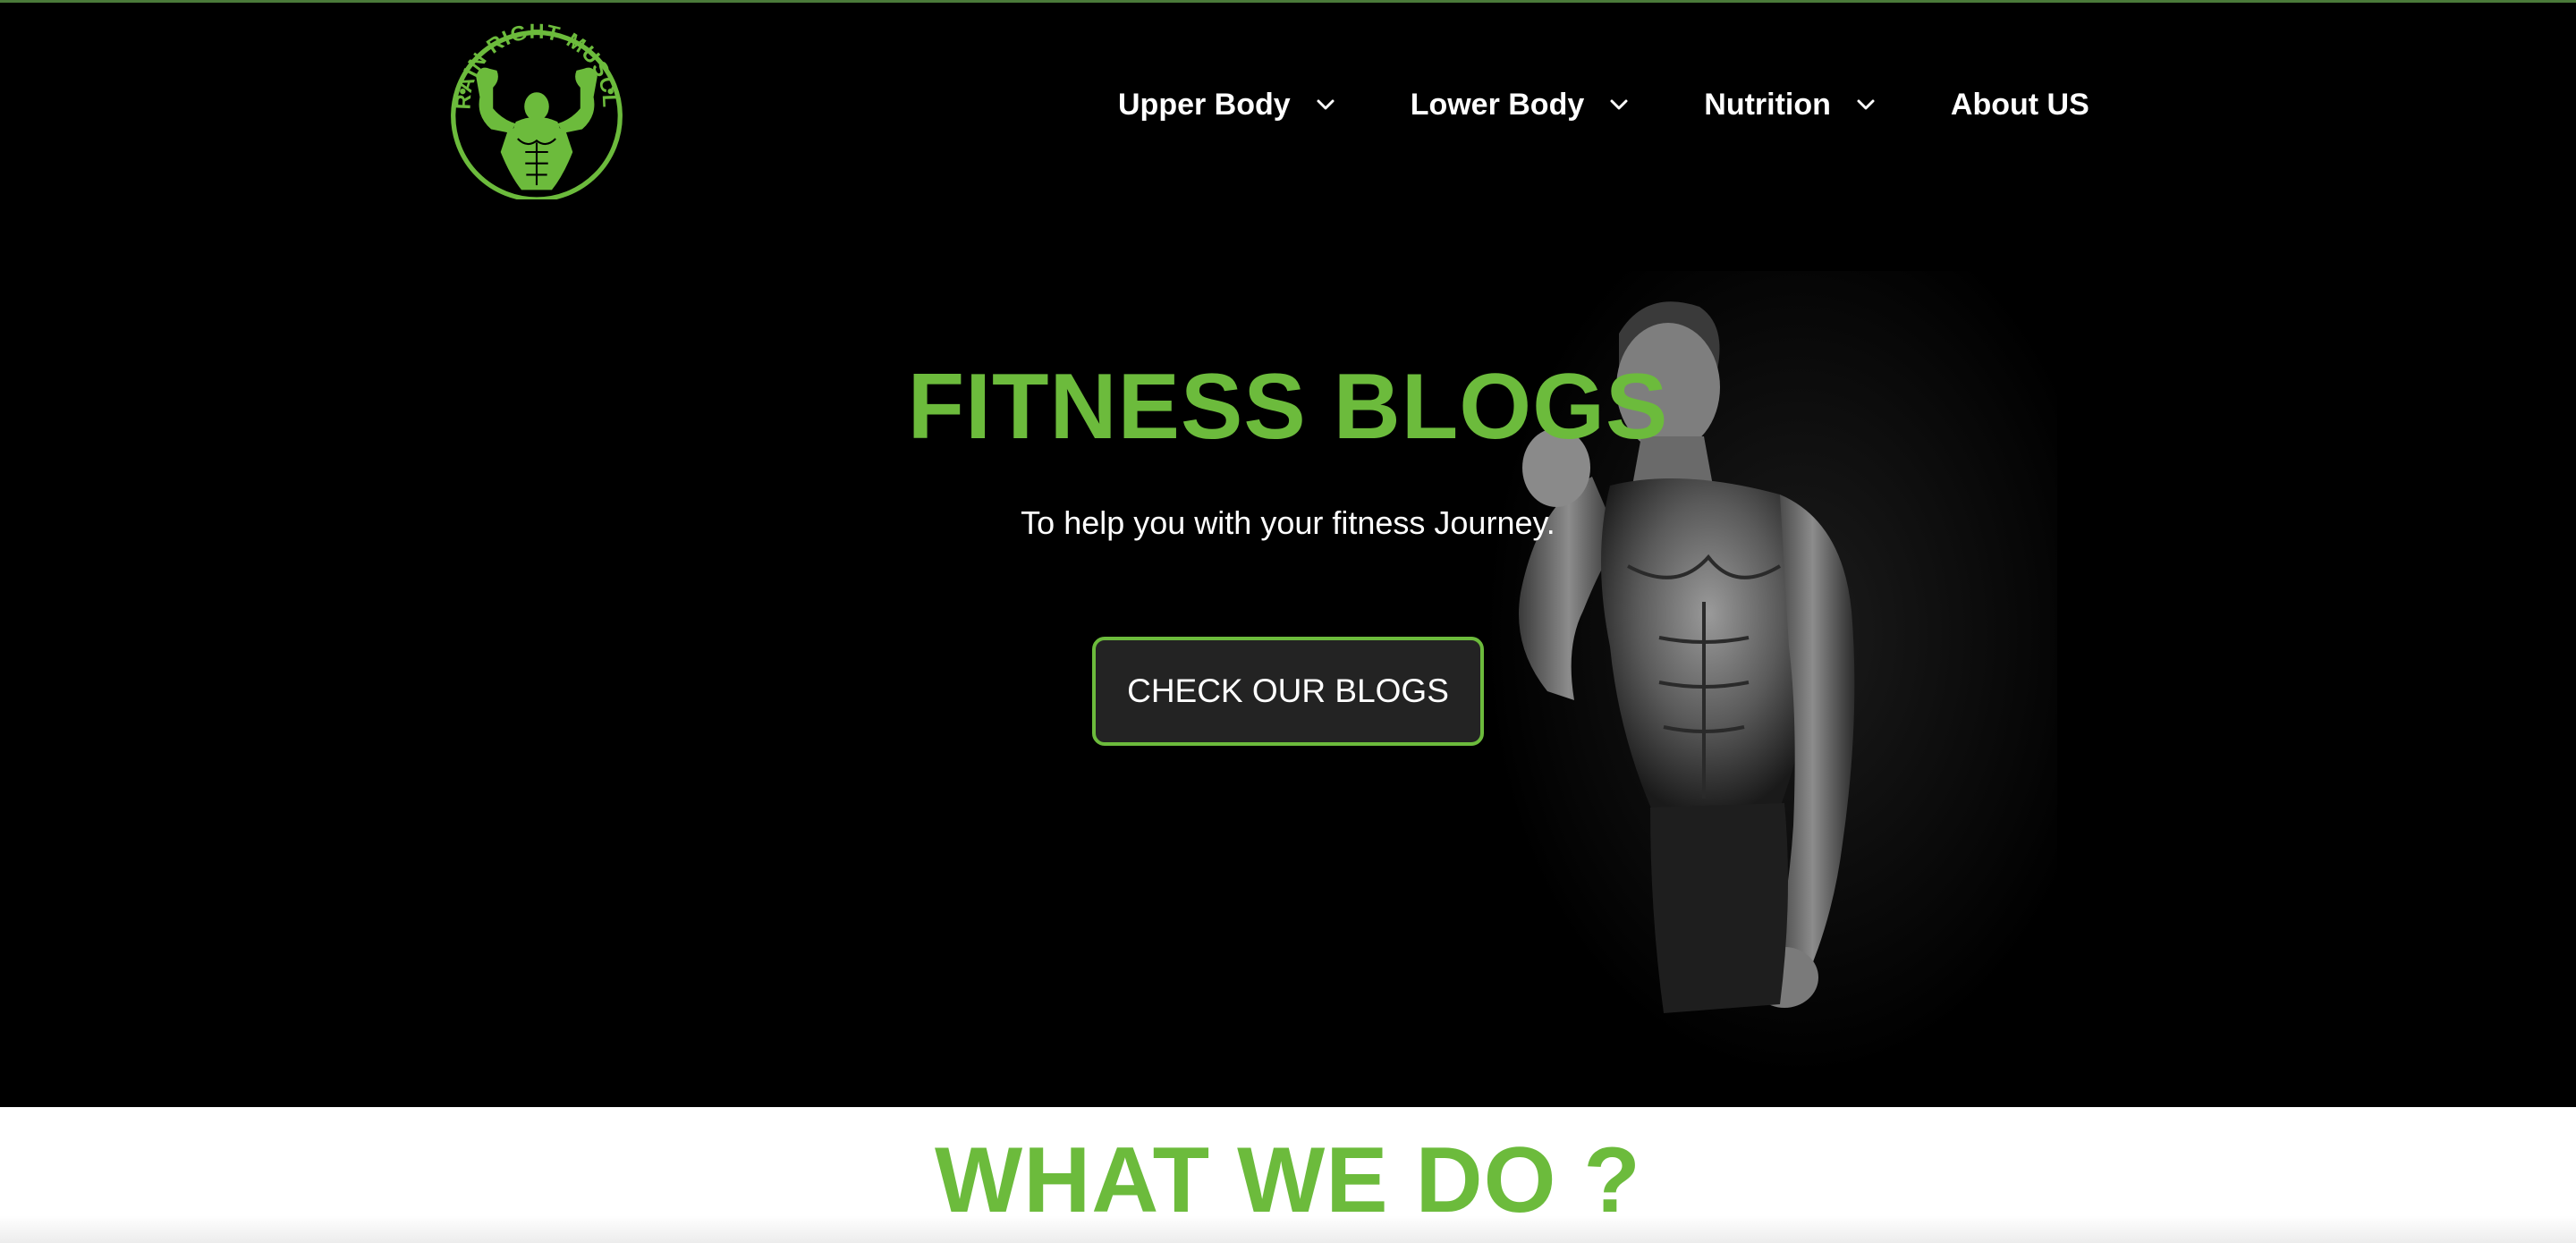 This screenshot has width=2576, height=1243. I want to click on nav-item-about-us: About US, so click(2020, 105).